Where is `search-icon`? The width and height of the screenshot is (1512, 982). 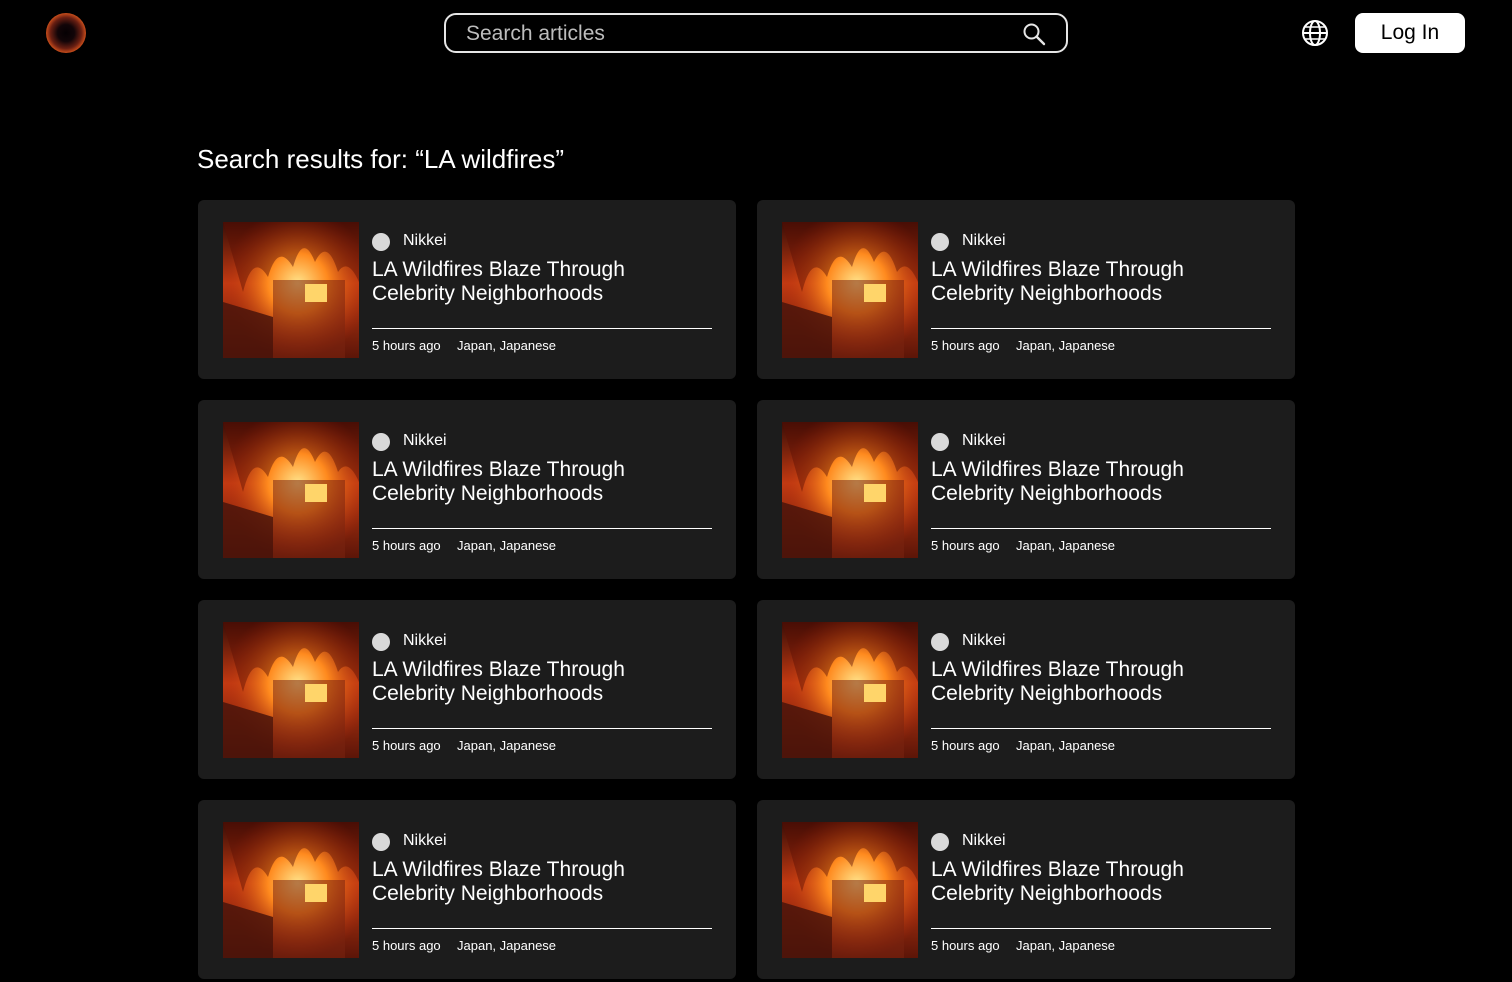 search-icon is located at coordinates (1034, 34).